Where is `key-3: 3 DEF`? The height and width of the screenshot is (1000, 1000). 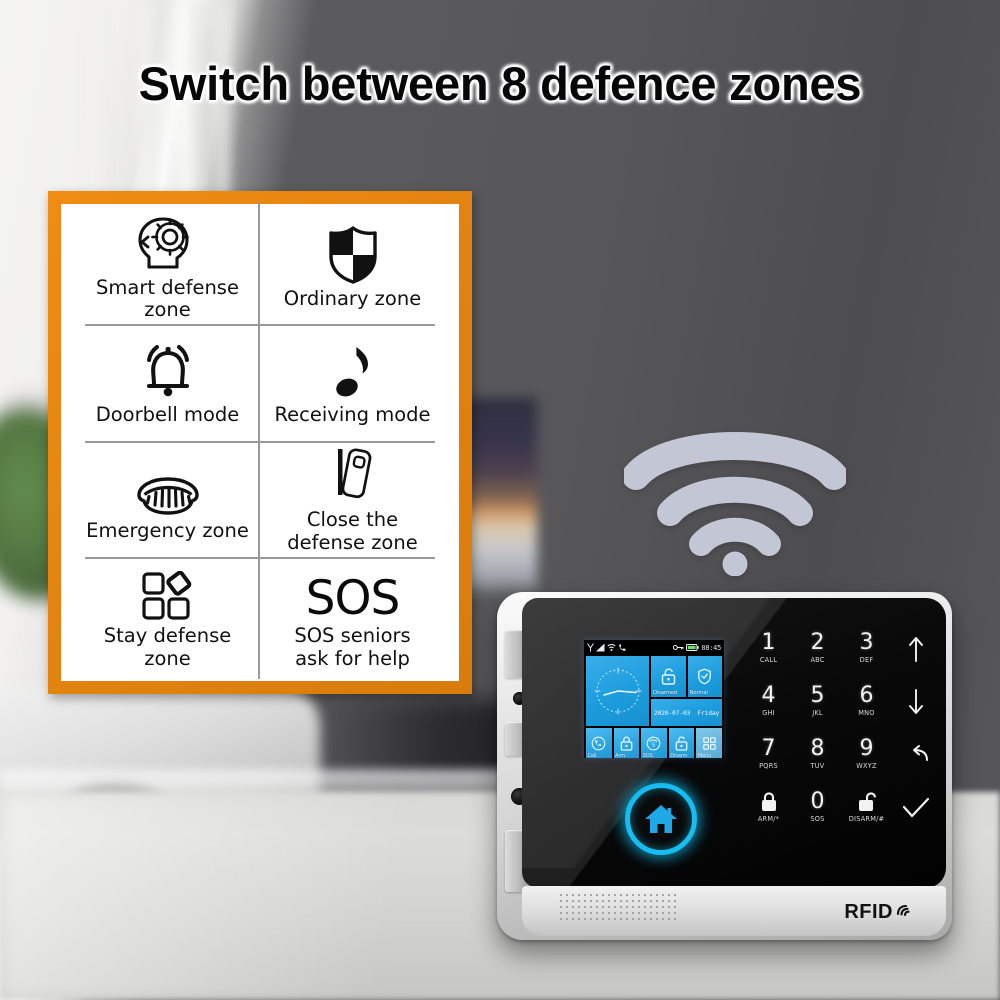
key-3: 3 DEF is located at coordinates (866, 648).